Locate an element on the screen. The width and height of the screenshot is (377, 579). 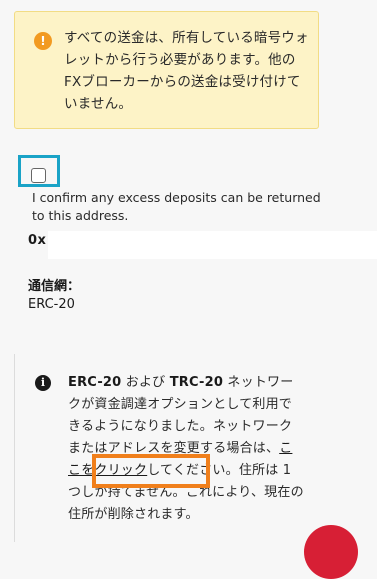
info-conjunction: および is located at coordinates (145, 382).